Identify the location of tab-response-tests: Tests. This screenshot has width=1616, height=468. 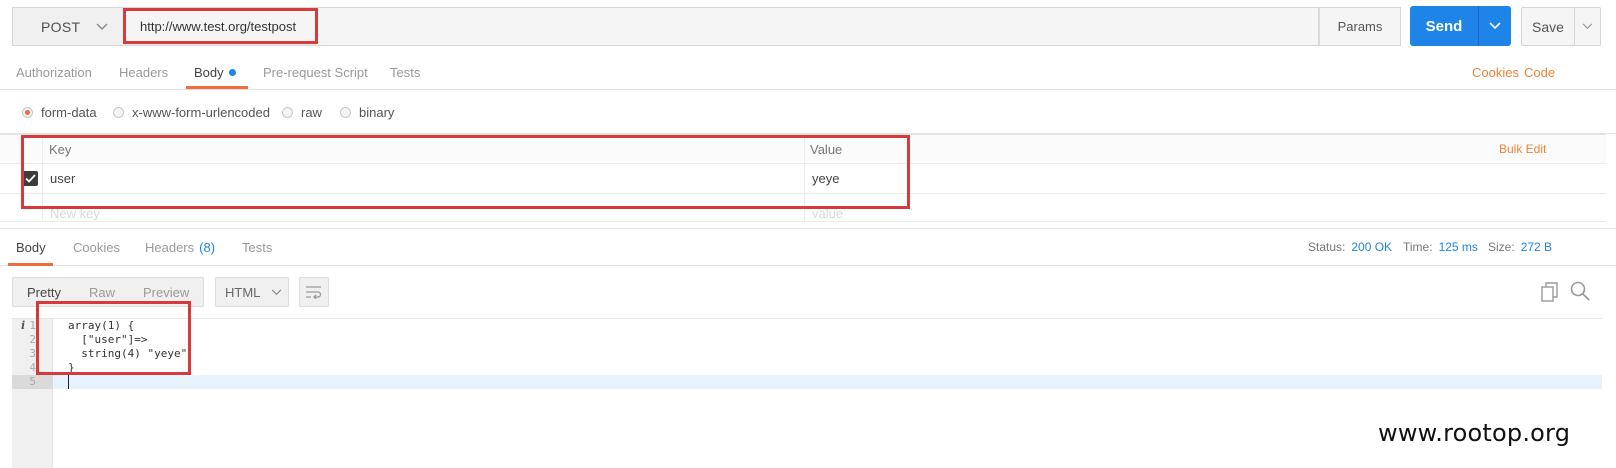
(257, 247).